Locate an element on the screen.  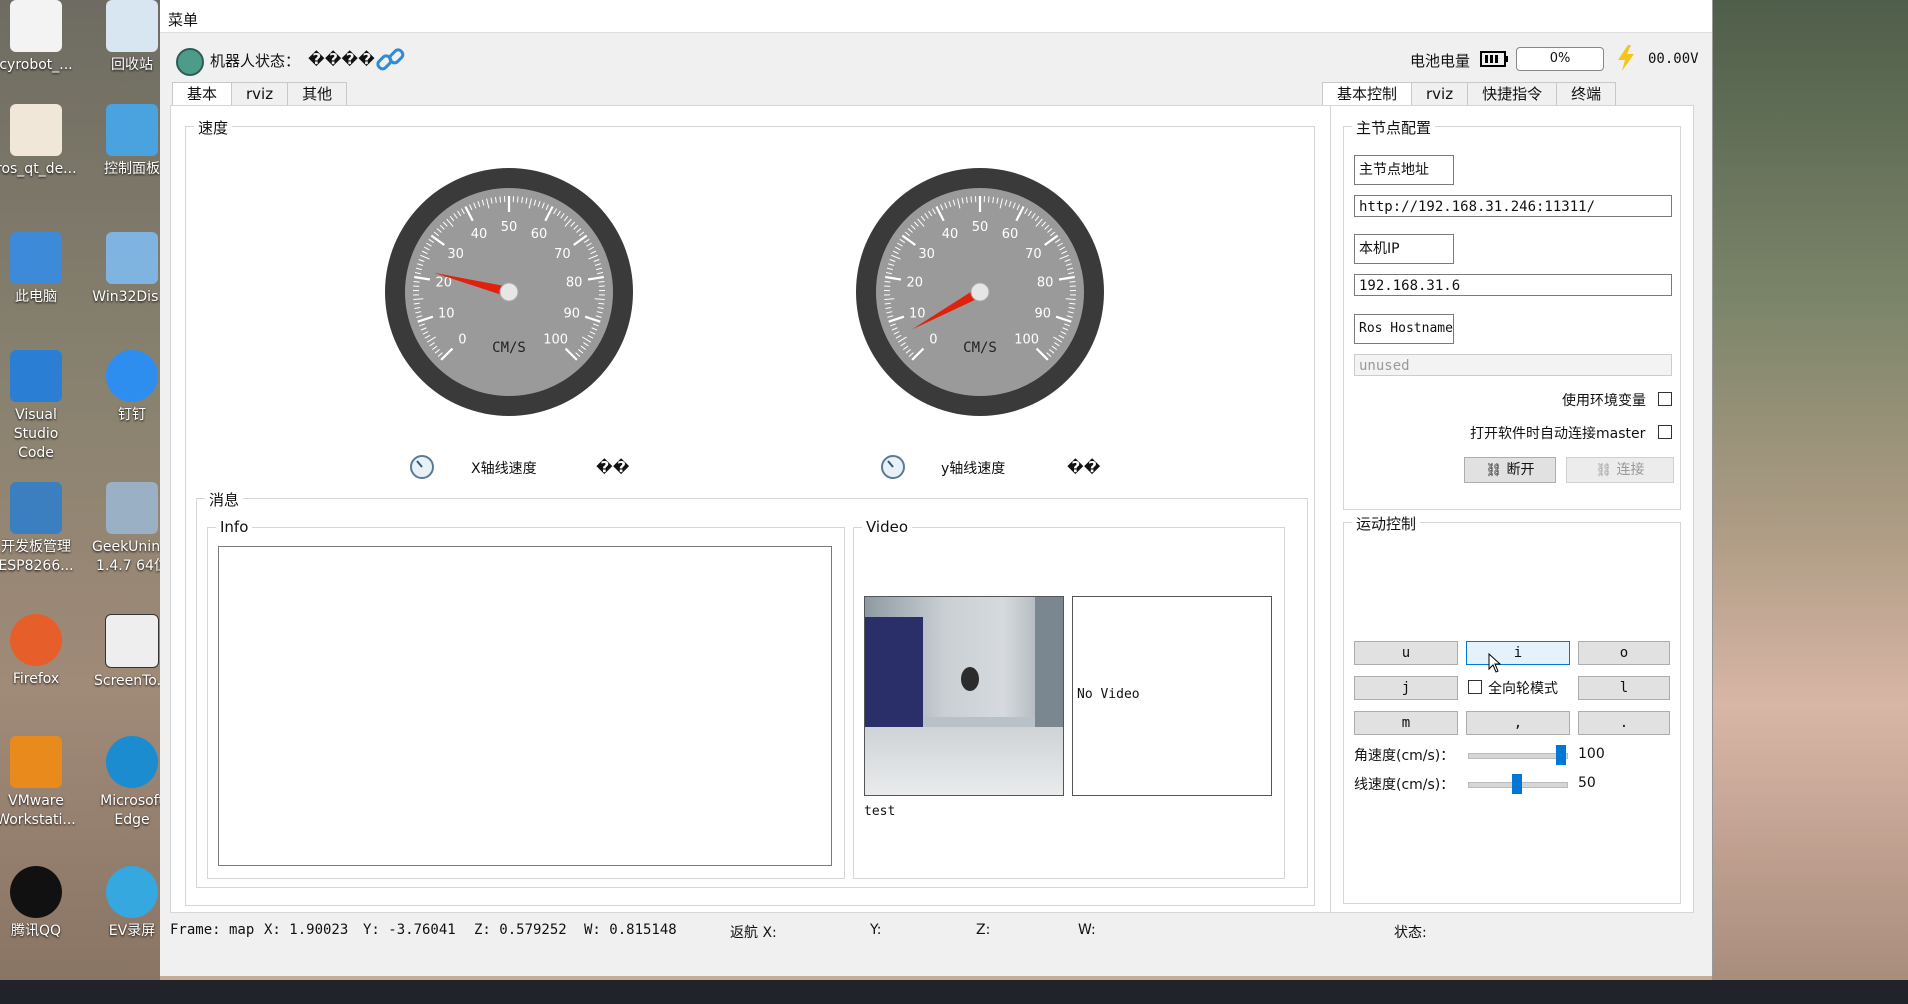
speed-group-title: 速度 is located at coordinates (213, 127).